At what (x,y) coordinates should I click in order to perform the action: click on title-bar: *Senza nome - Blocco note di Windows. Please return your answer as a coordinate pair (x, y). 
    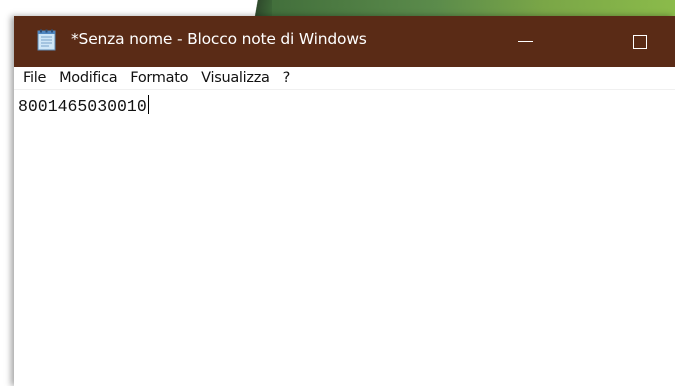
    Looking at the image, I should click on (344, 41).